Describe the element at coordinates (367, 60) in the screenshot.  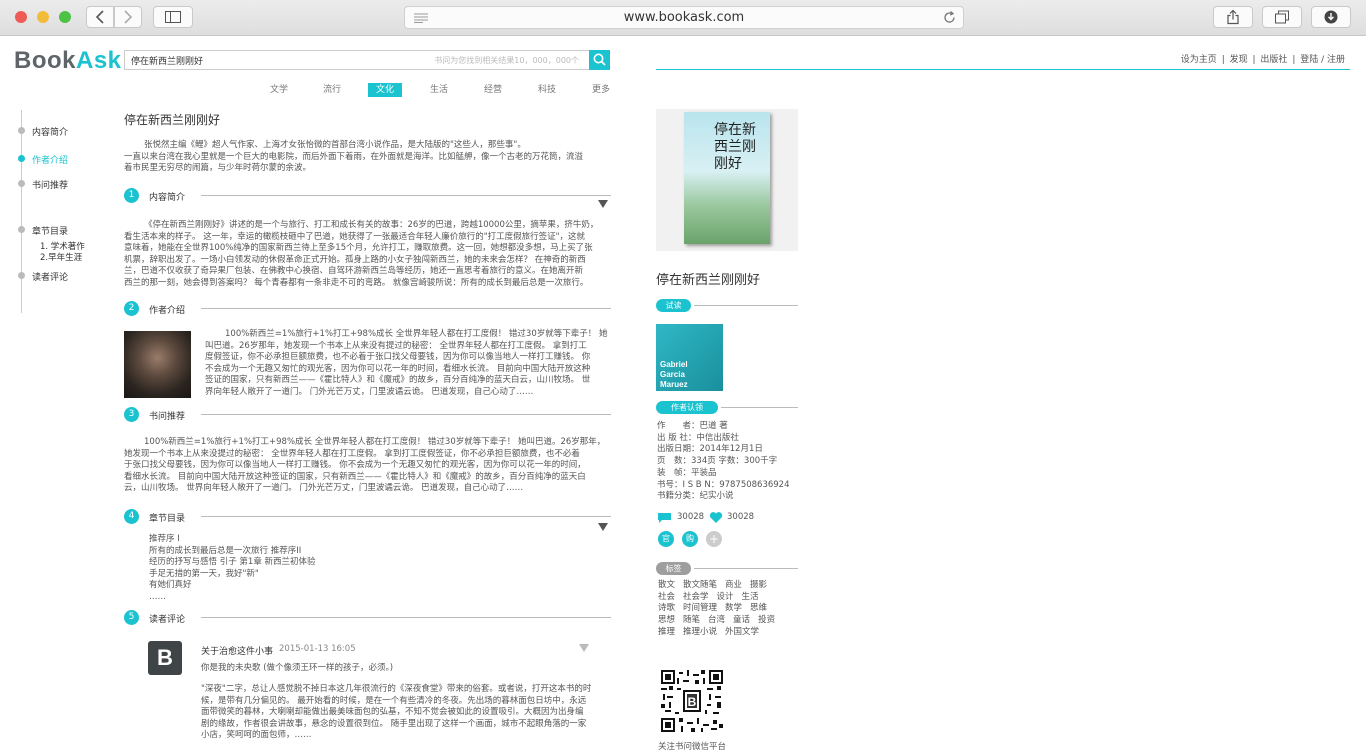
I see `search-box: 停在新西兰刚刚好 书问为您找到相关结果10，000，000个` at that location.